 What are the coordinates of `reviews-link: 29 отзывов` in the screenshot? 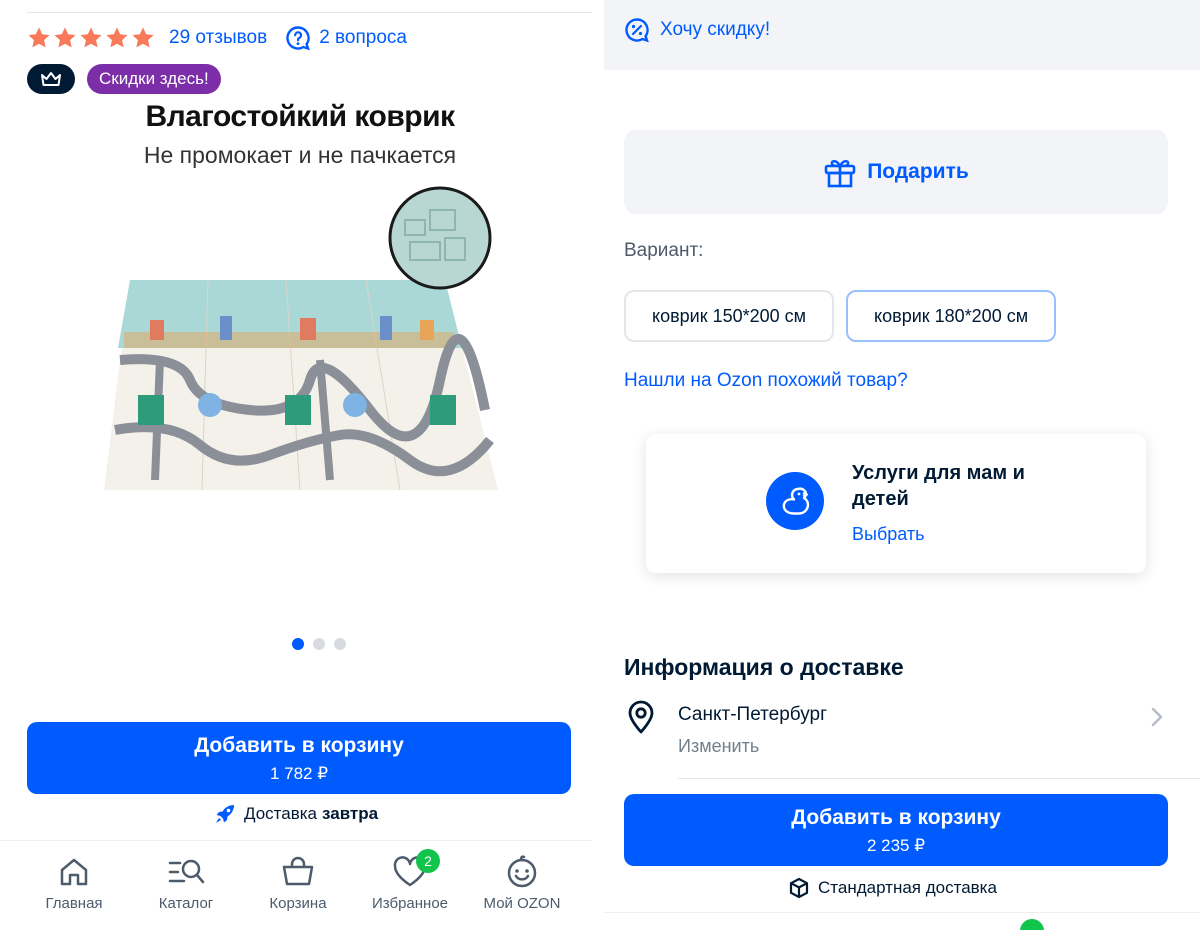 It's located at (218, 38).